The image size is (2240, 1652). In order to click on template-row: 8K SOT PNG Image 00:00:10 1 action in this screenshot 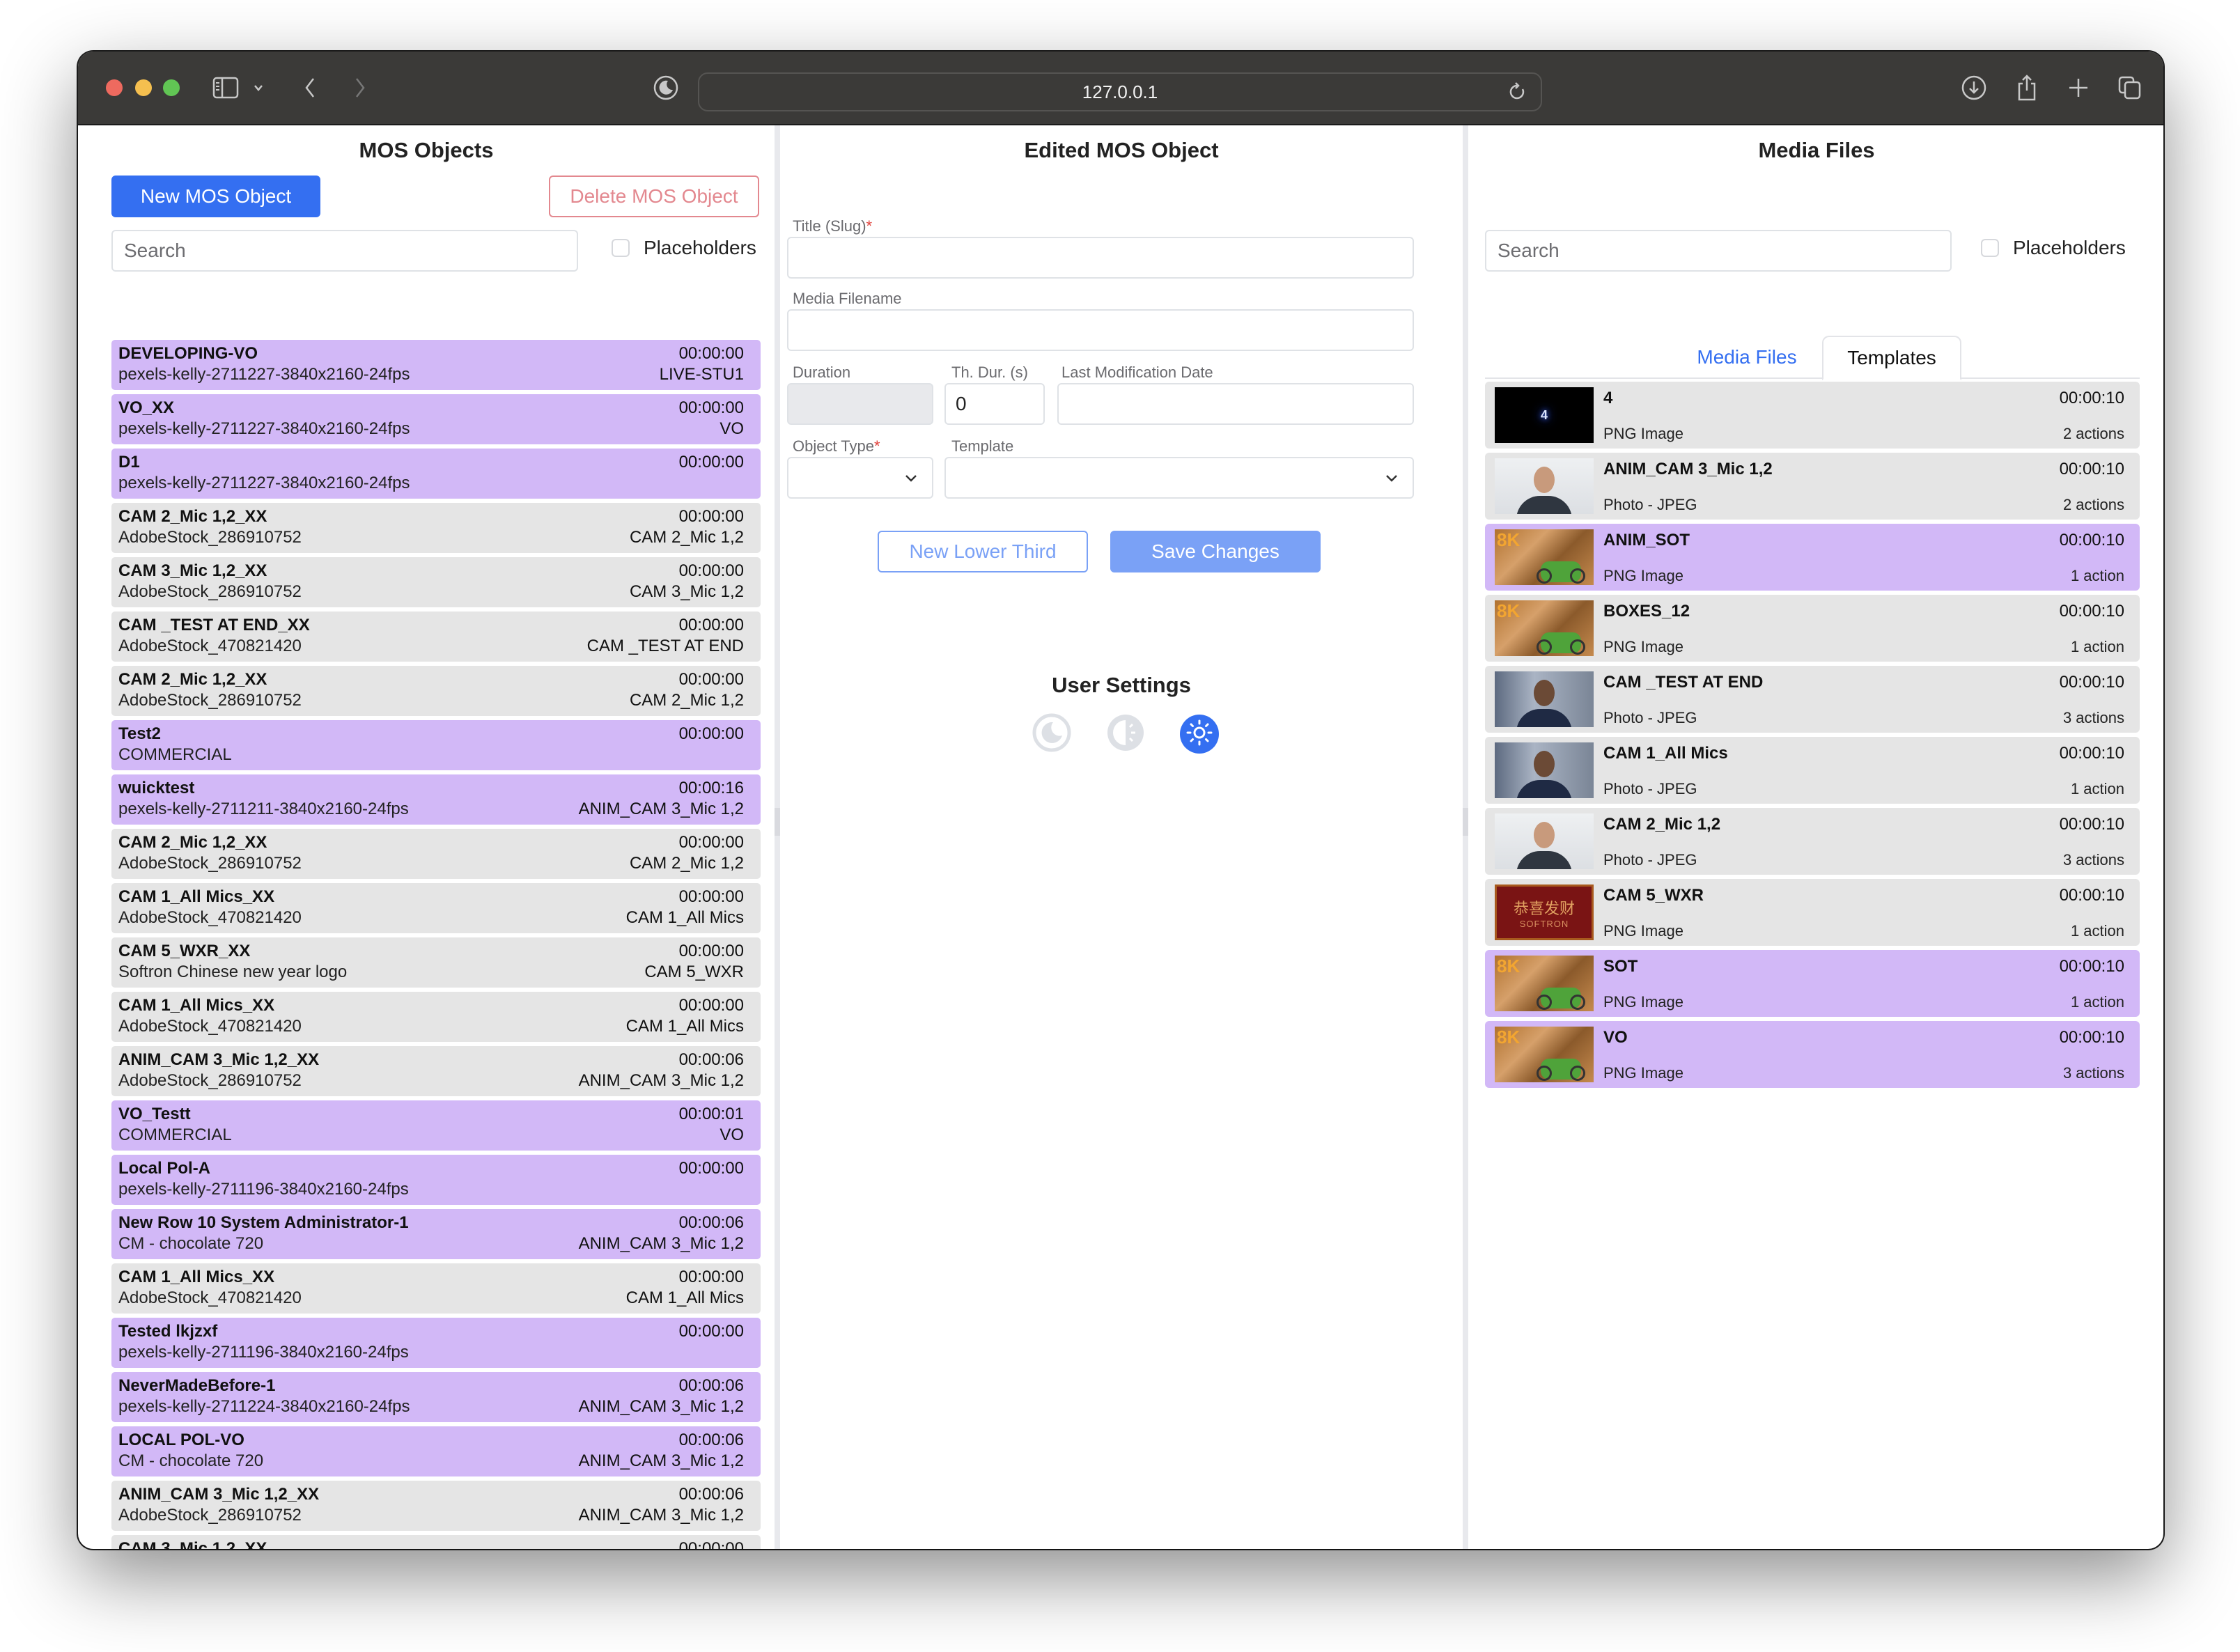, I will do `click(1812, 983)`.